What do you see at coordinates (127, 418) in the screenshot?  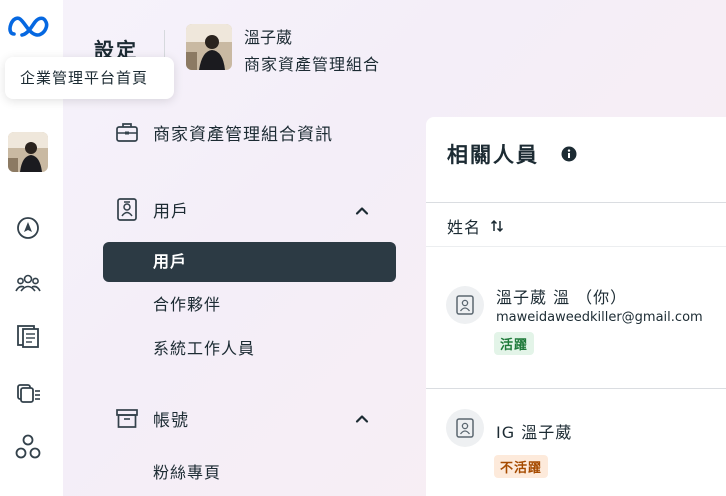 I see `archive-box-icon` at bounding box center [127, 418].